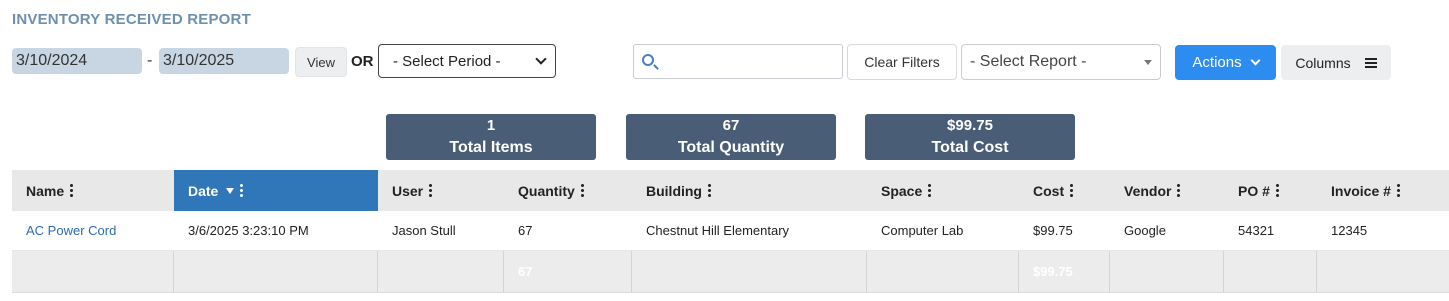 This screenshot has width=1449, height=301. I want to click on cell-invoice: 12345, so click(1349, 230).